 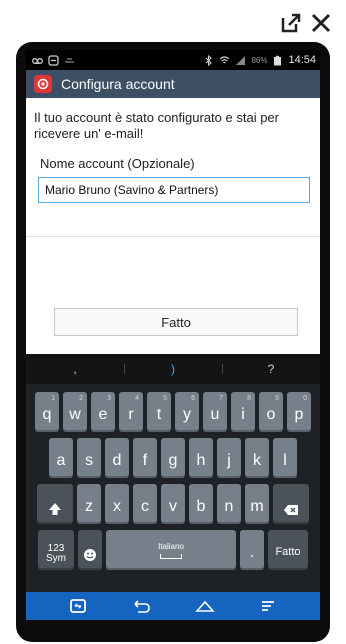 I want to click on open-external-icon, so click(x=291, y=23).